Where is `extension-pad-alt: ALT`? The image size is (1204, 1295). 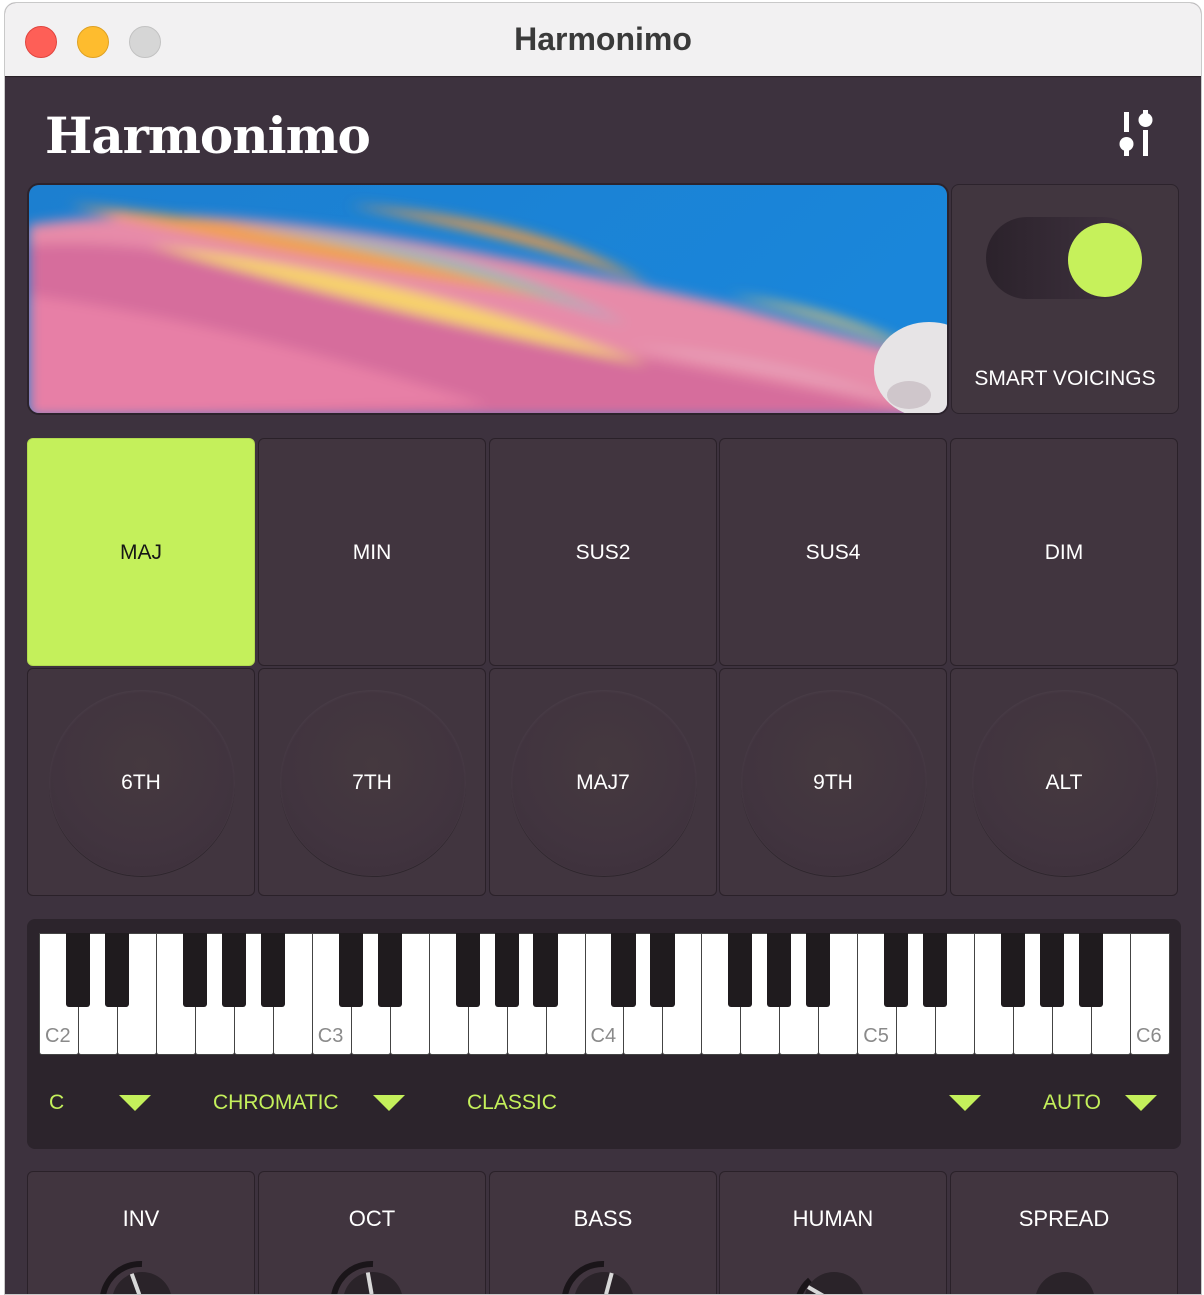 extension-pad-alt: ALT is located at coordinates (1064, 782).